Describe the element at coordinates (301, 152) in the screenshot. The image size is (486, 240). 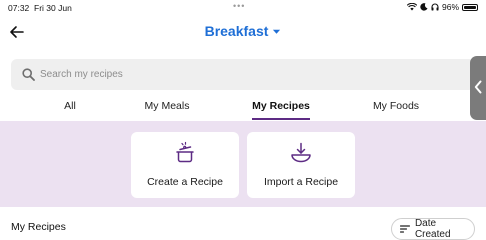
I see `download-bowl-icon` at that location.